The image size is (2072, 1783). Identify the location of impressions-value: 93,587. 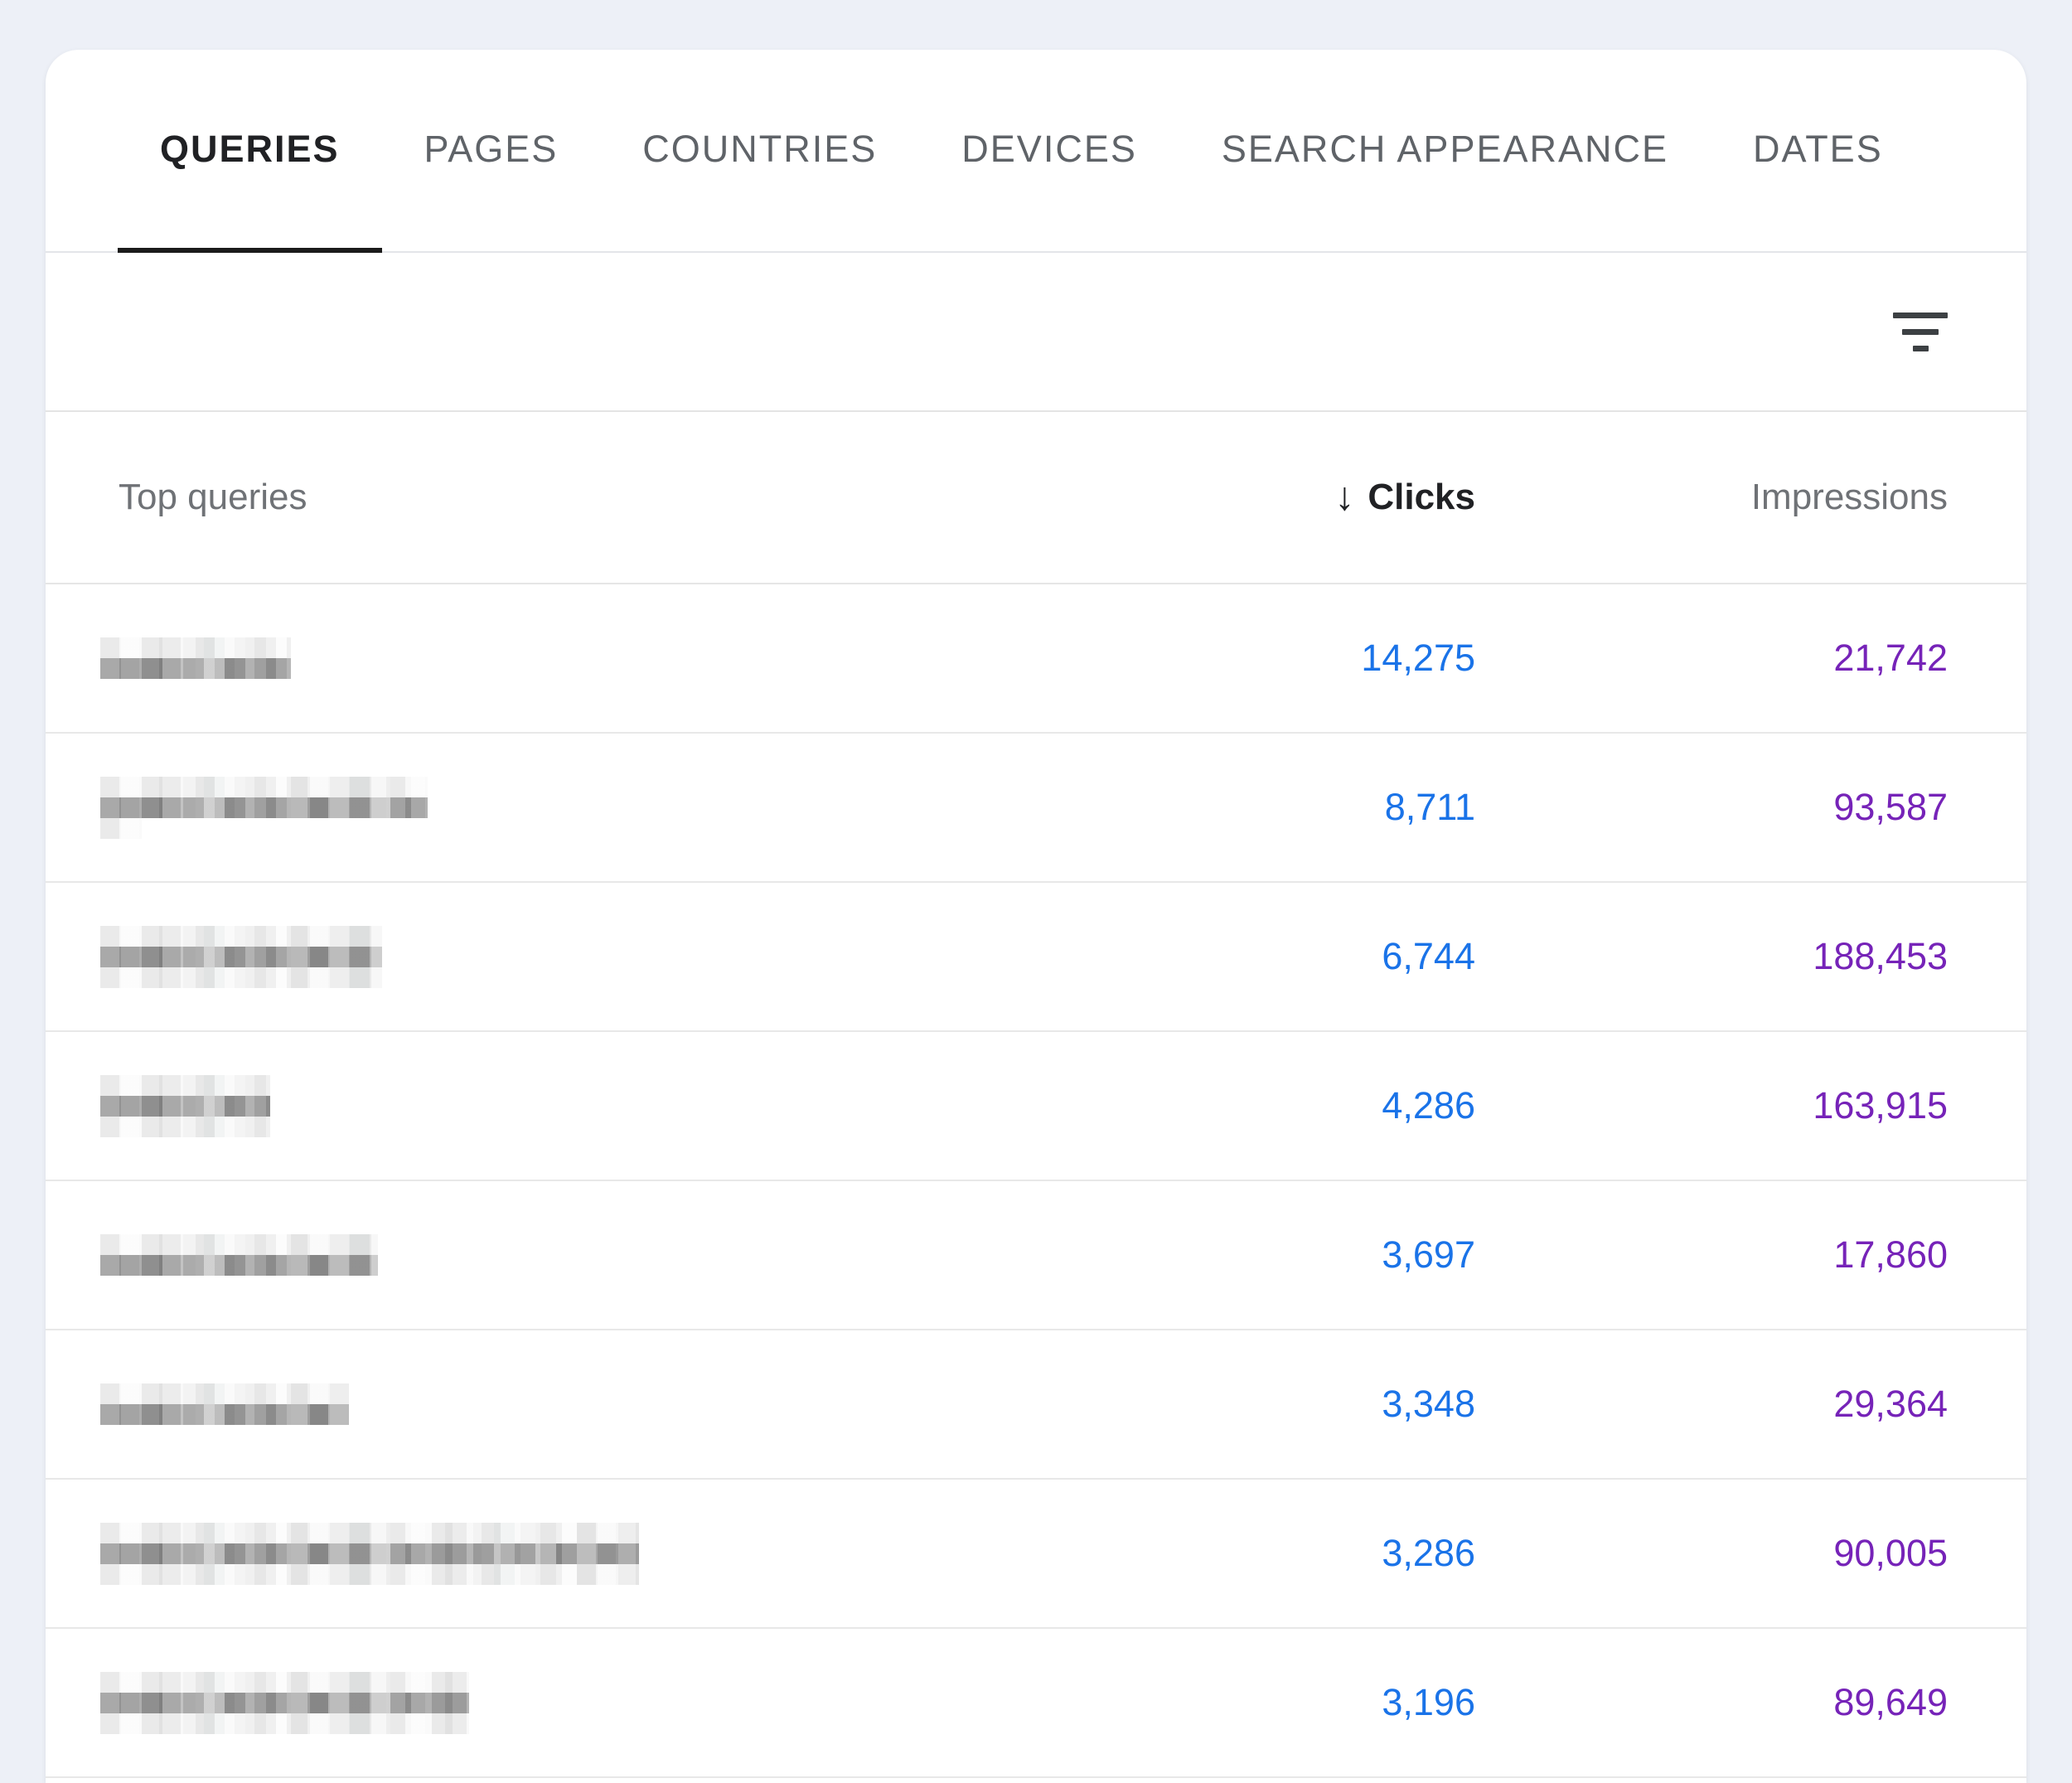
(1890, 807).